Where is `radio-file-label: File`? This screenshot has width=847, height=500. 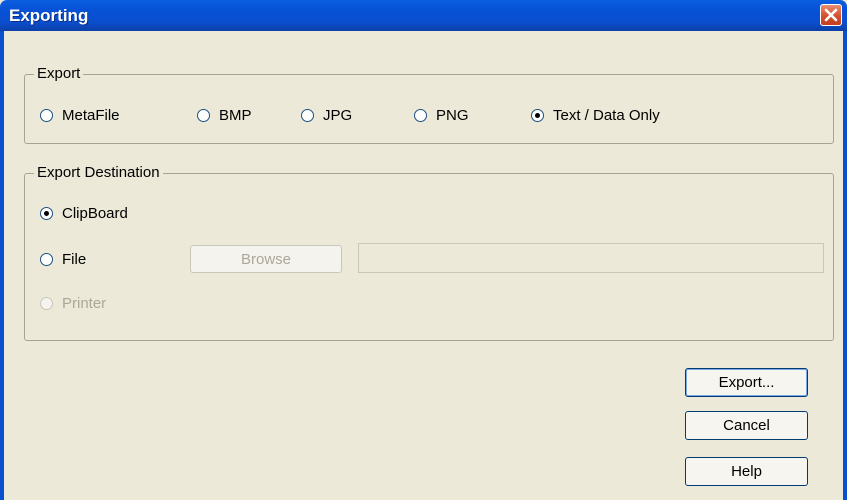
radio-file-label: File is located at coordinates (74, 259).